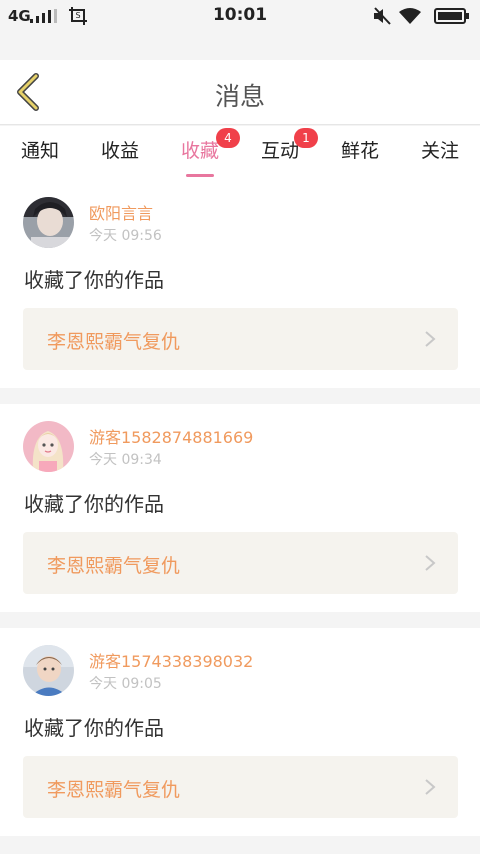  I want to click on tab-favorites: 收藏 4, so click(200, 152).